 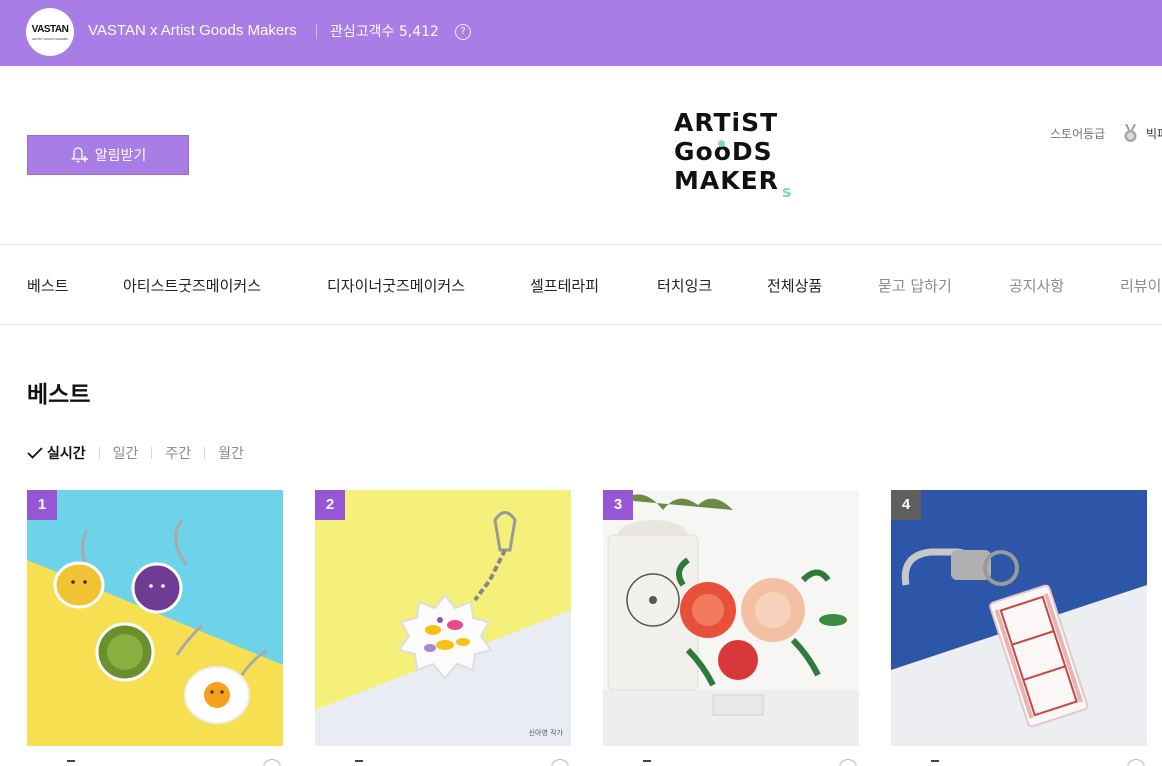 I want to click on nav-notice: 공지사항, so click(x=1036, y=285).